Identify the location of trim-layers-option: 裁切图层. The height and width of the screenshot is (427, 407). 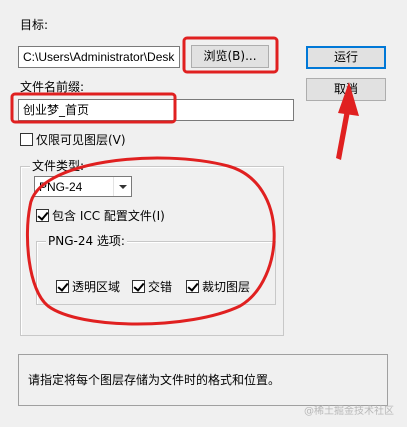
(218, 286).